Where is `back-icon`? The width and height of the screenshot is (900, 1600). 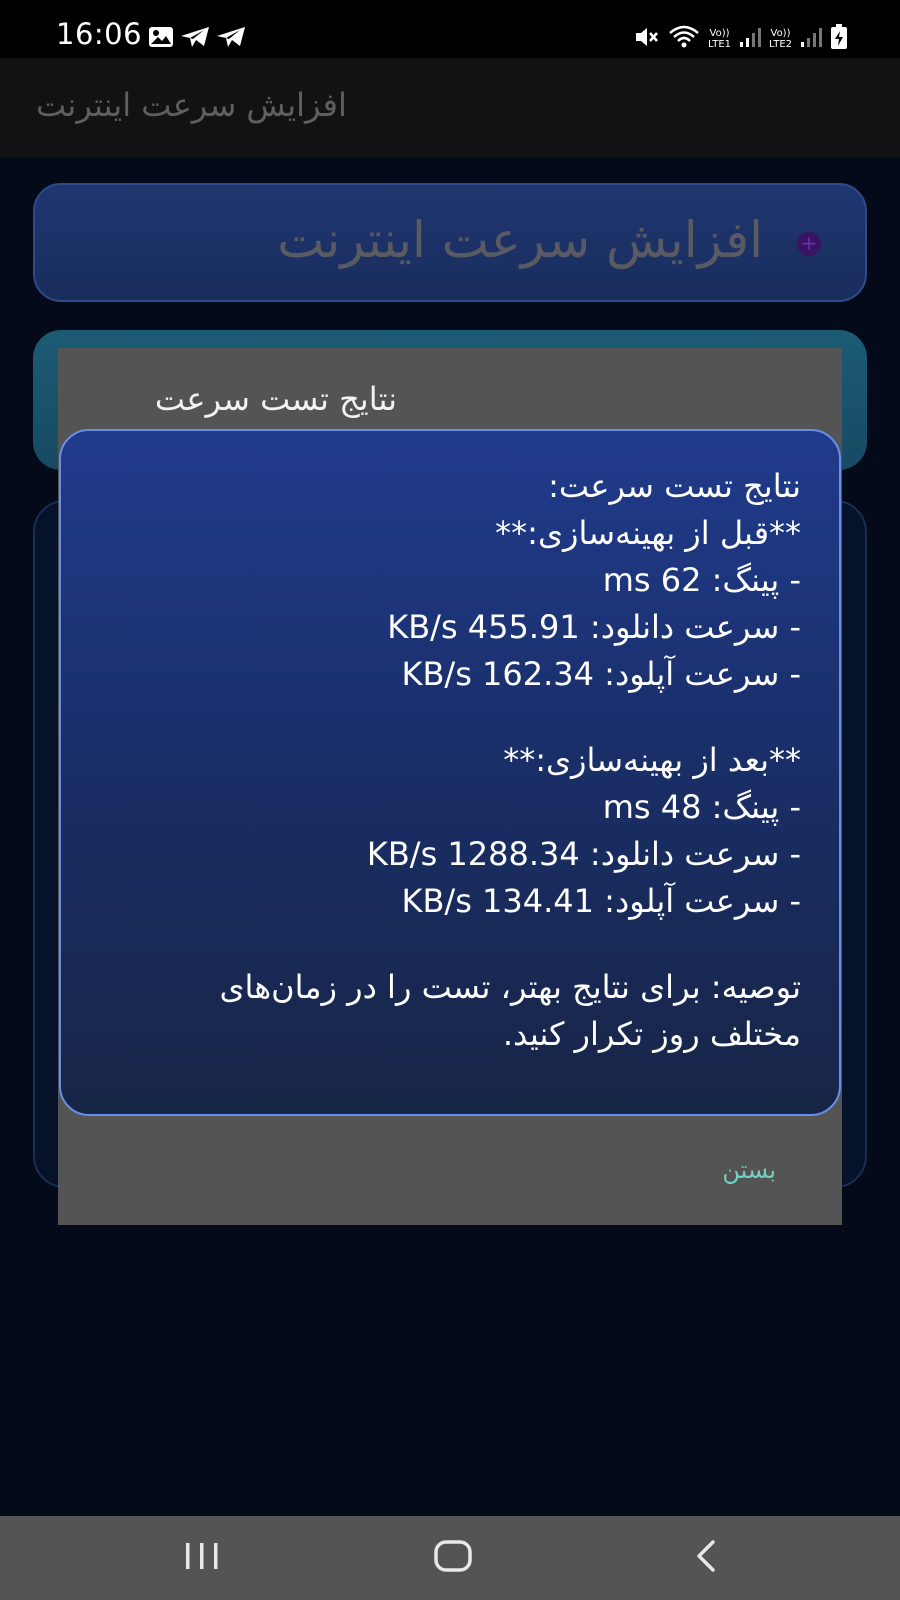 back-icon is located at coordinates (706, 1558).